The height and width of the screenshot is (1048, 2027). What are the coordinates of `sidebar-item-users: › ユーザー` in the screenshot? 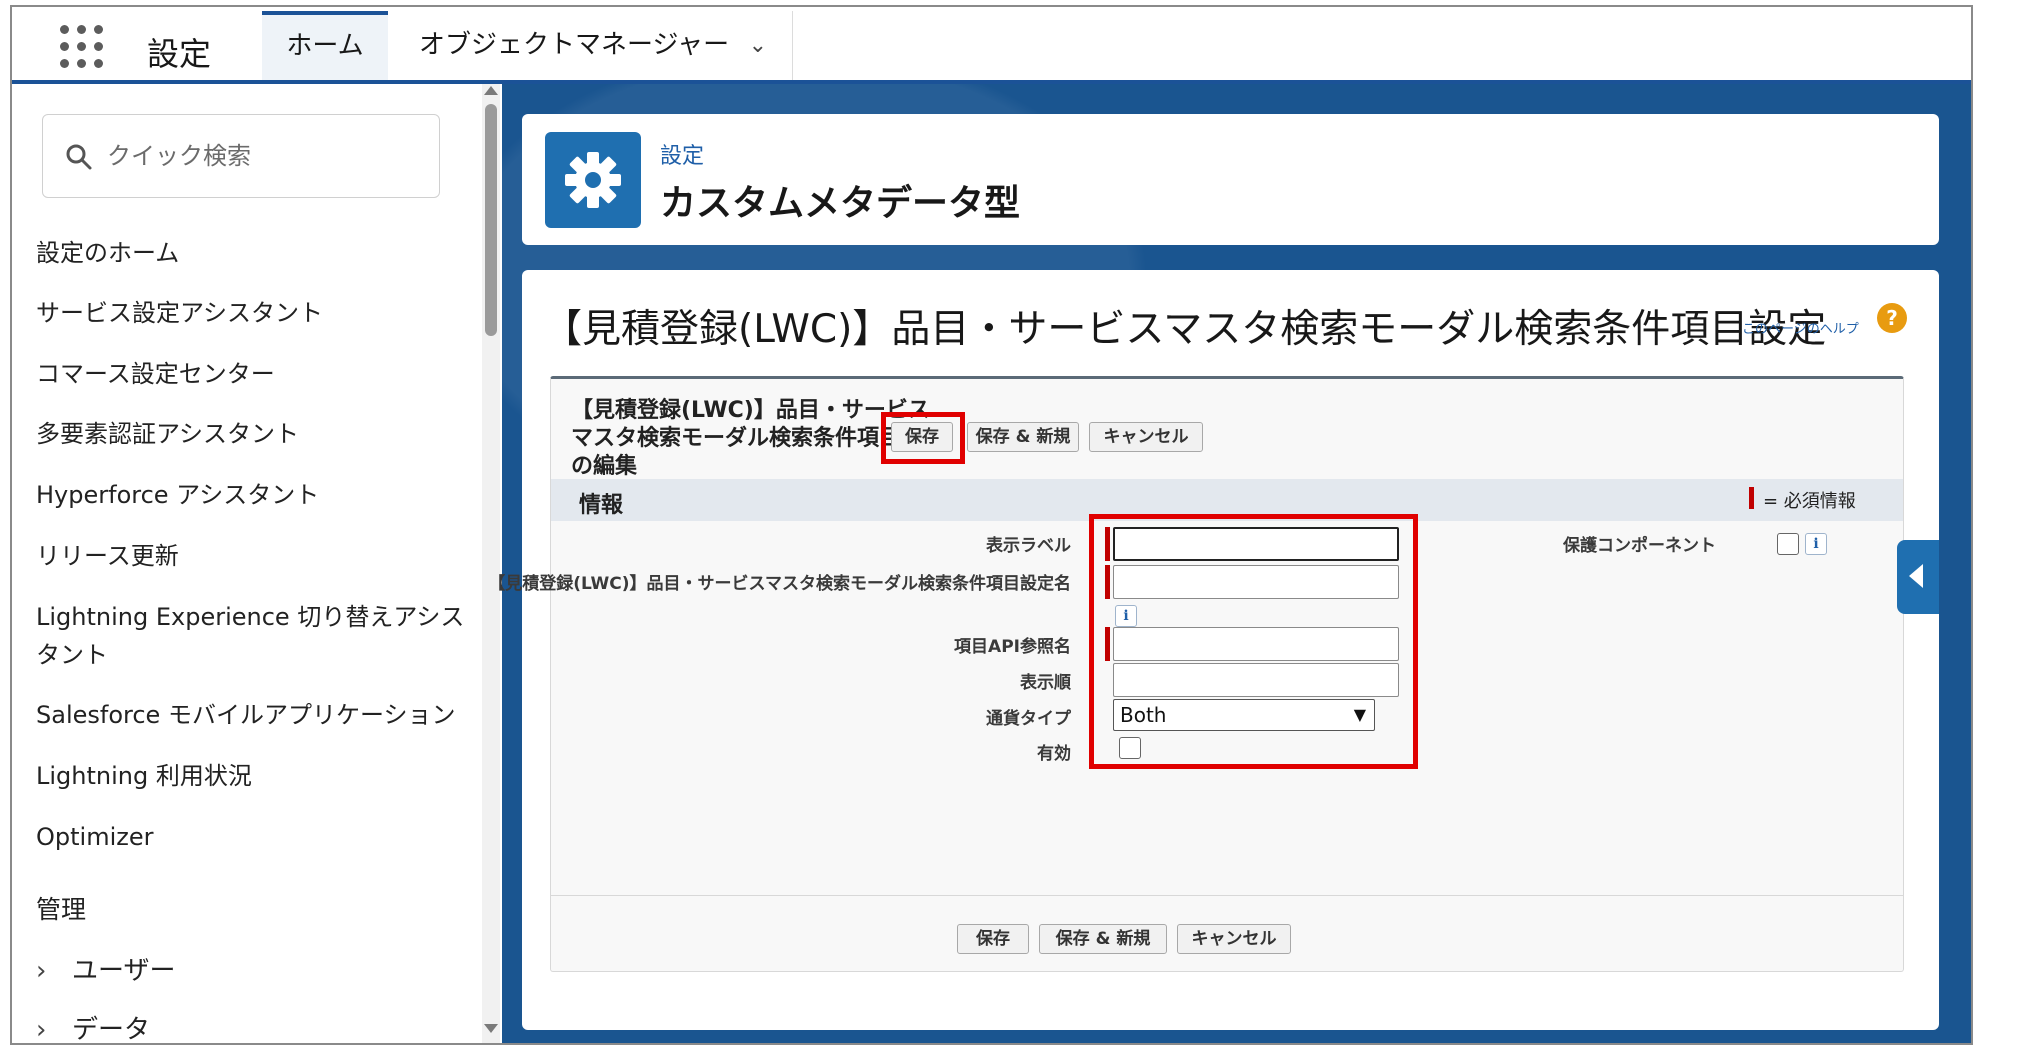 It's located at (105, 968).